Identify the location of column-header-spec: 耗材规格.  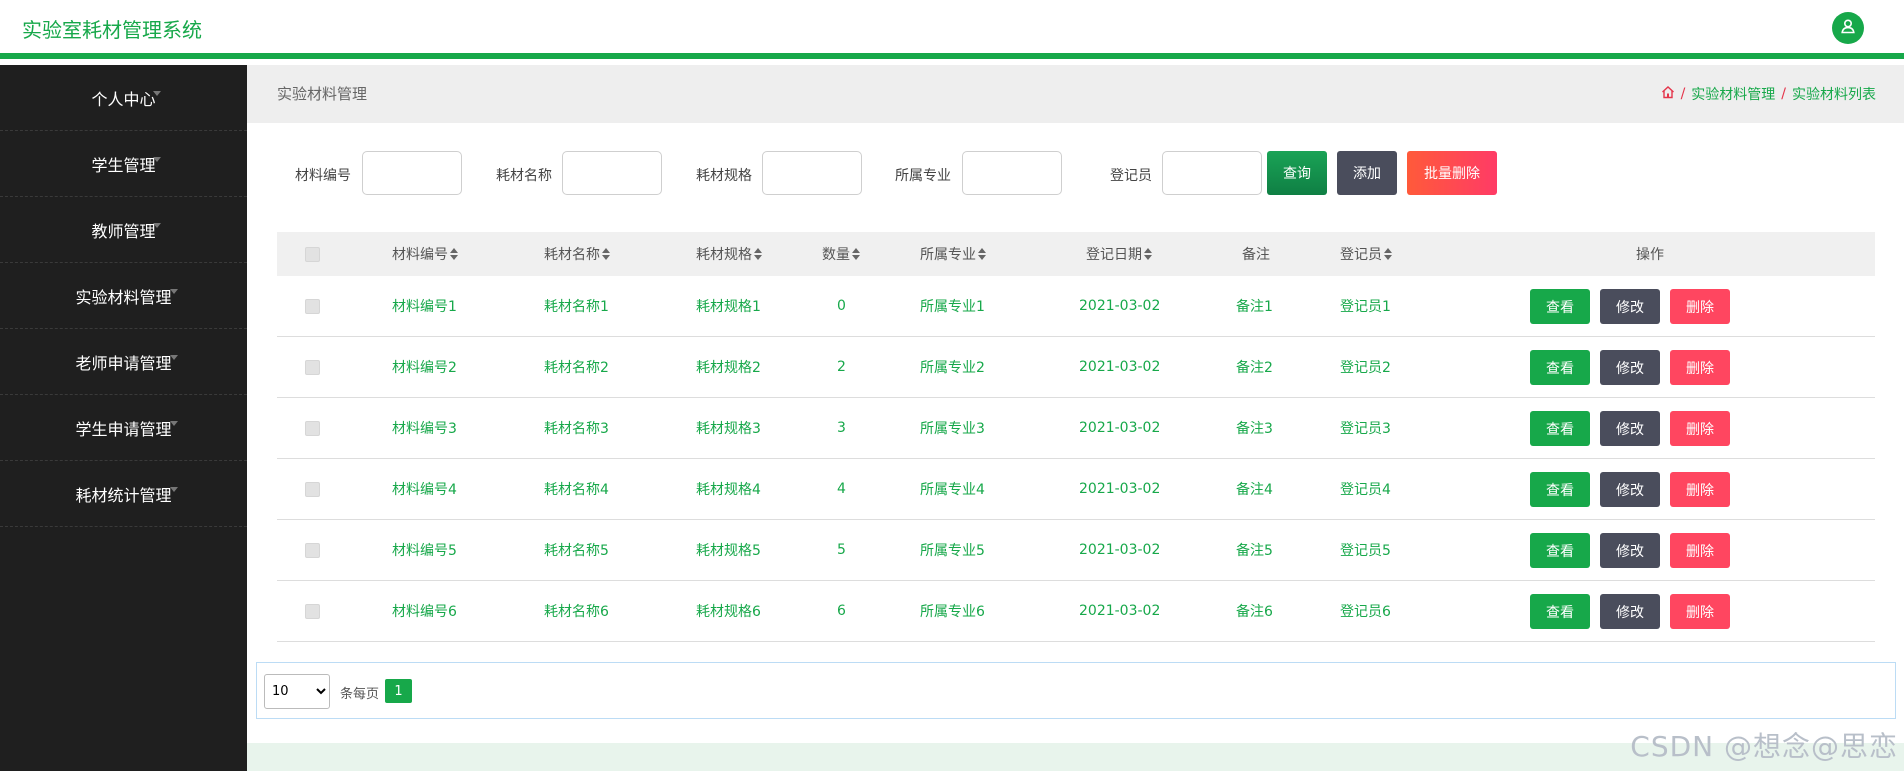
(729, 254).